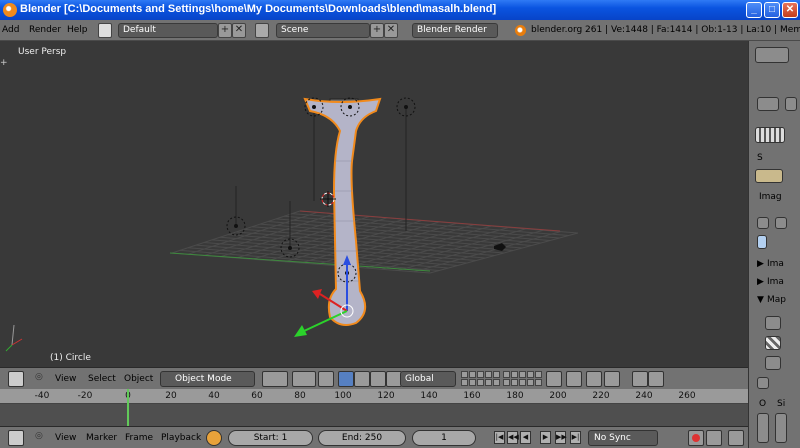 The height and width of the screenshot is (448, 800). Describe the element at coordinates (520, 30) in the screenshot. I see `blender-icon` at that location.